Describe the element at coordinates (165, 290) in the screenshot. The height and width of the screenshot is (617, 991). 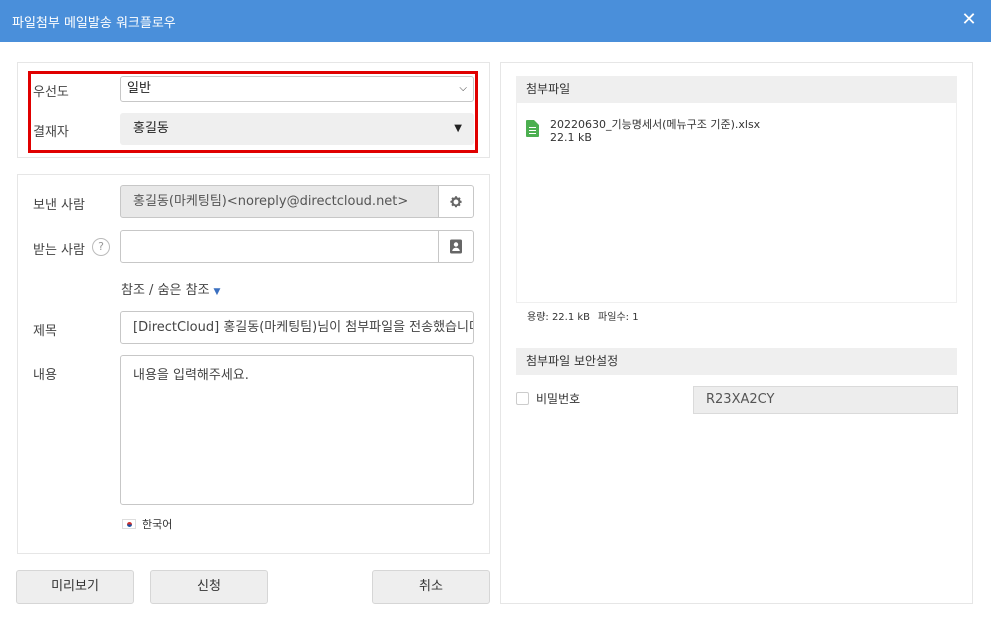
I see `cc-bcc-label: 참조 / 숨은 참조` at that location.